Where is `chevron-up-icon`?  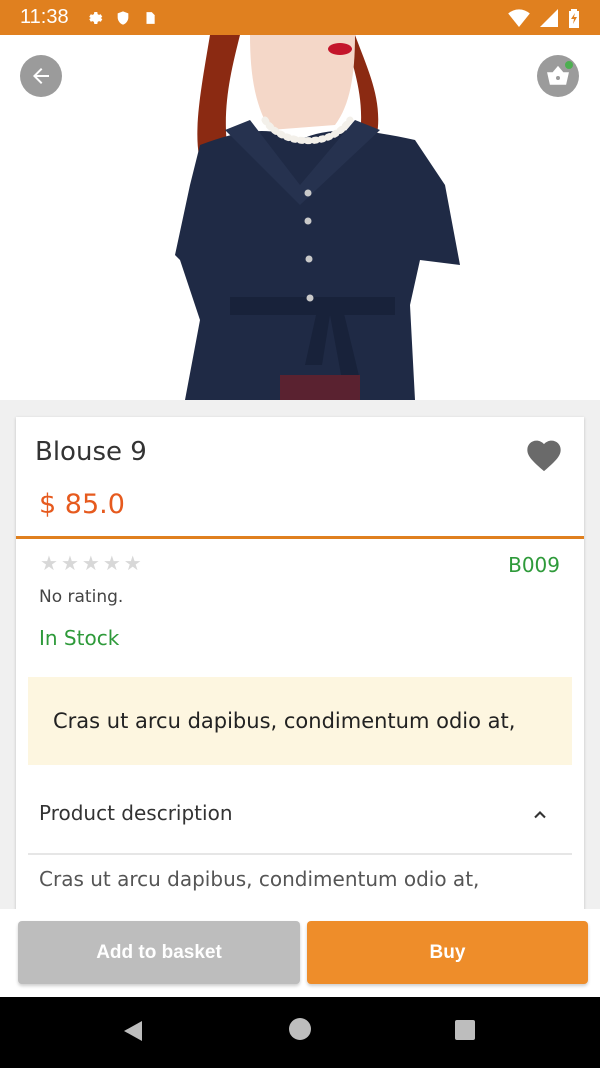 chevron-up-icon is located at coordinates (540, 815).